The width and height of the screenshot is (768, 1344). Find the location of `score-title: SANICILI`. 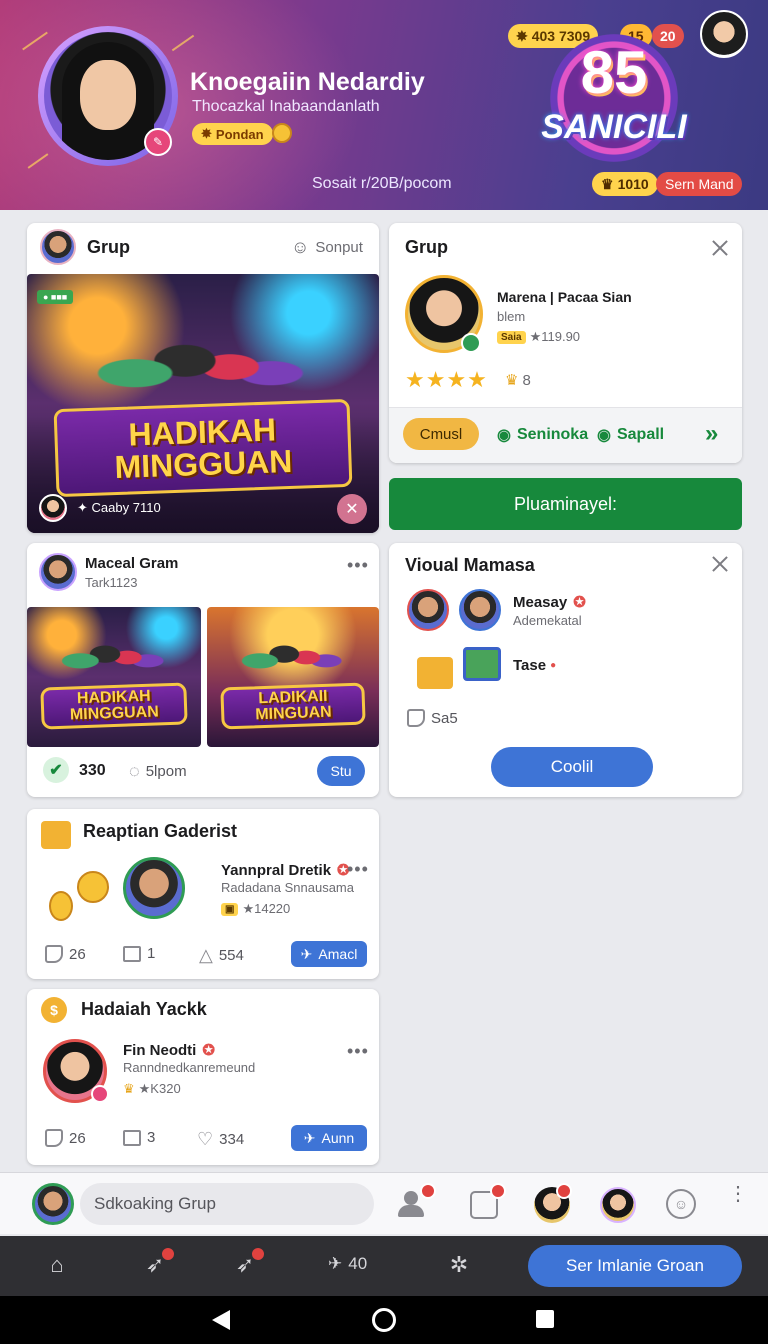

score-title: SANICILI is located at coordinates (614, 127).